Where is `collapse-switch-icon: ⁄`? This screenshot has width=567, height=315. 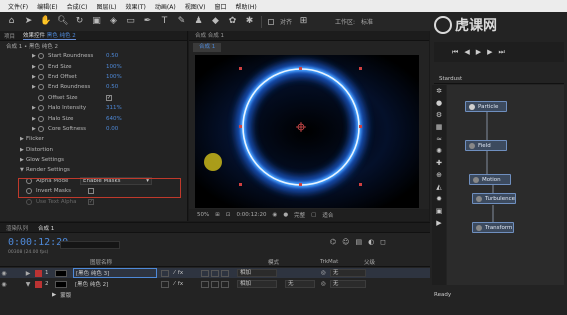
collapse-switch-icon: ⁄ is located at coordinates (174, 284).